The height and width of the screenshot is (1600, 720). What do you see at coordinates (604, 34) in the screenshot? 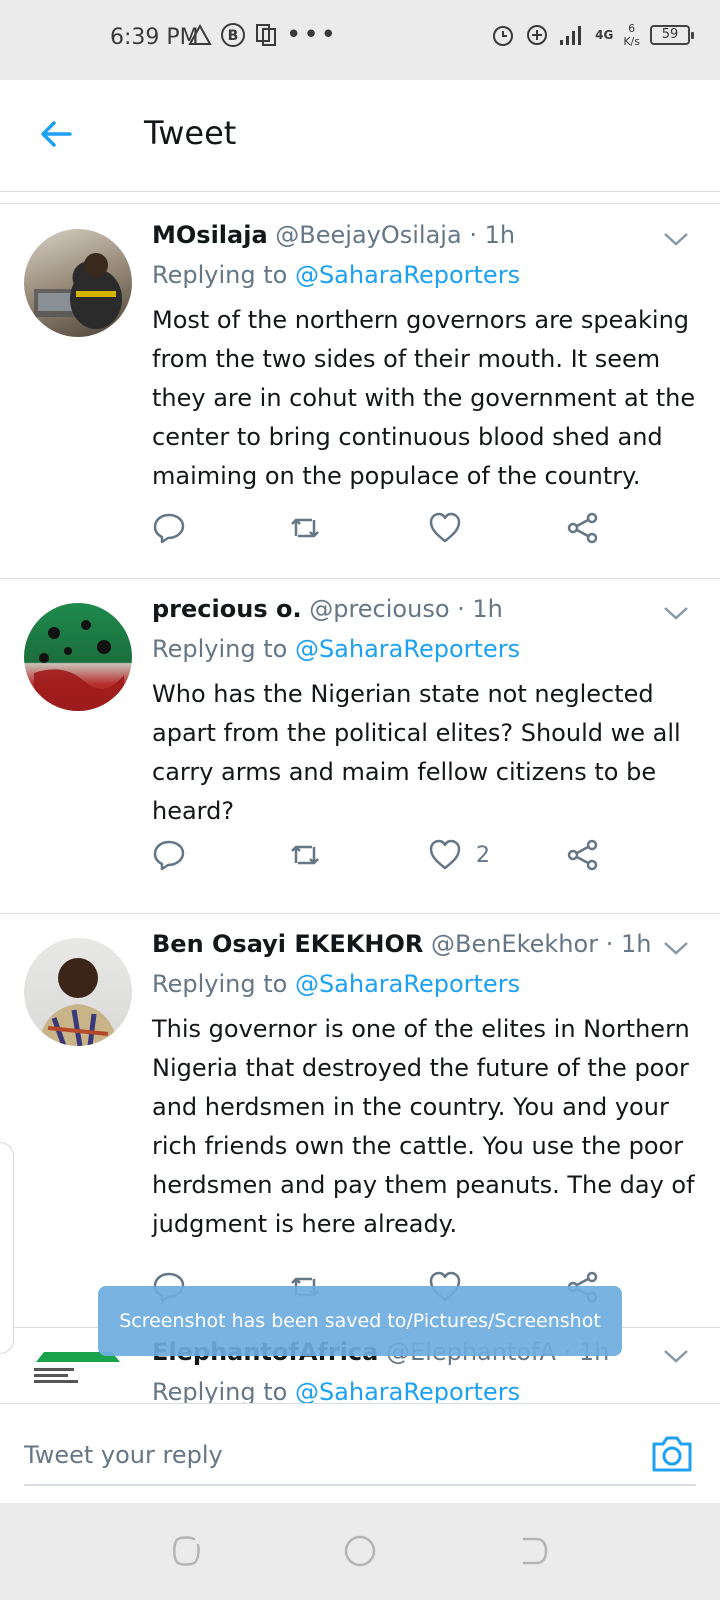
I see `network-type-label: 4G` at bounding box center [604, 34].